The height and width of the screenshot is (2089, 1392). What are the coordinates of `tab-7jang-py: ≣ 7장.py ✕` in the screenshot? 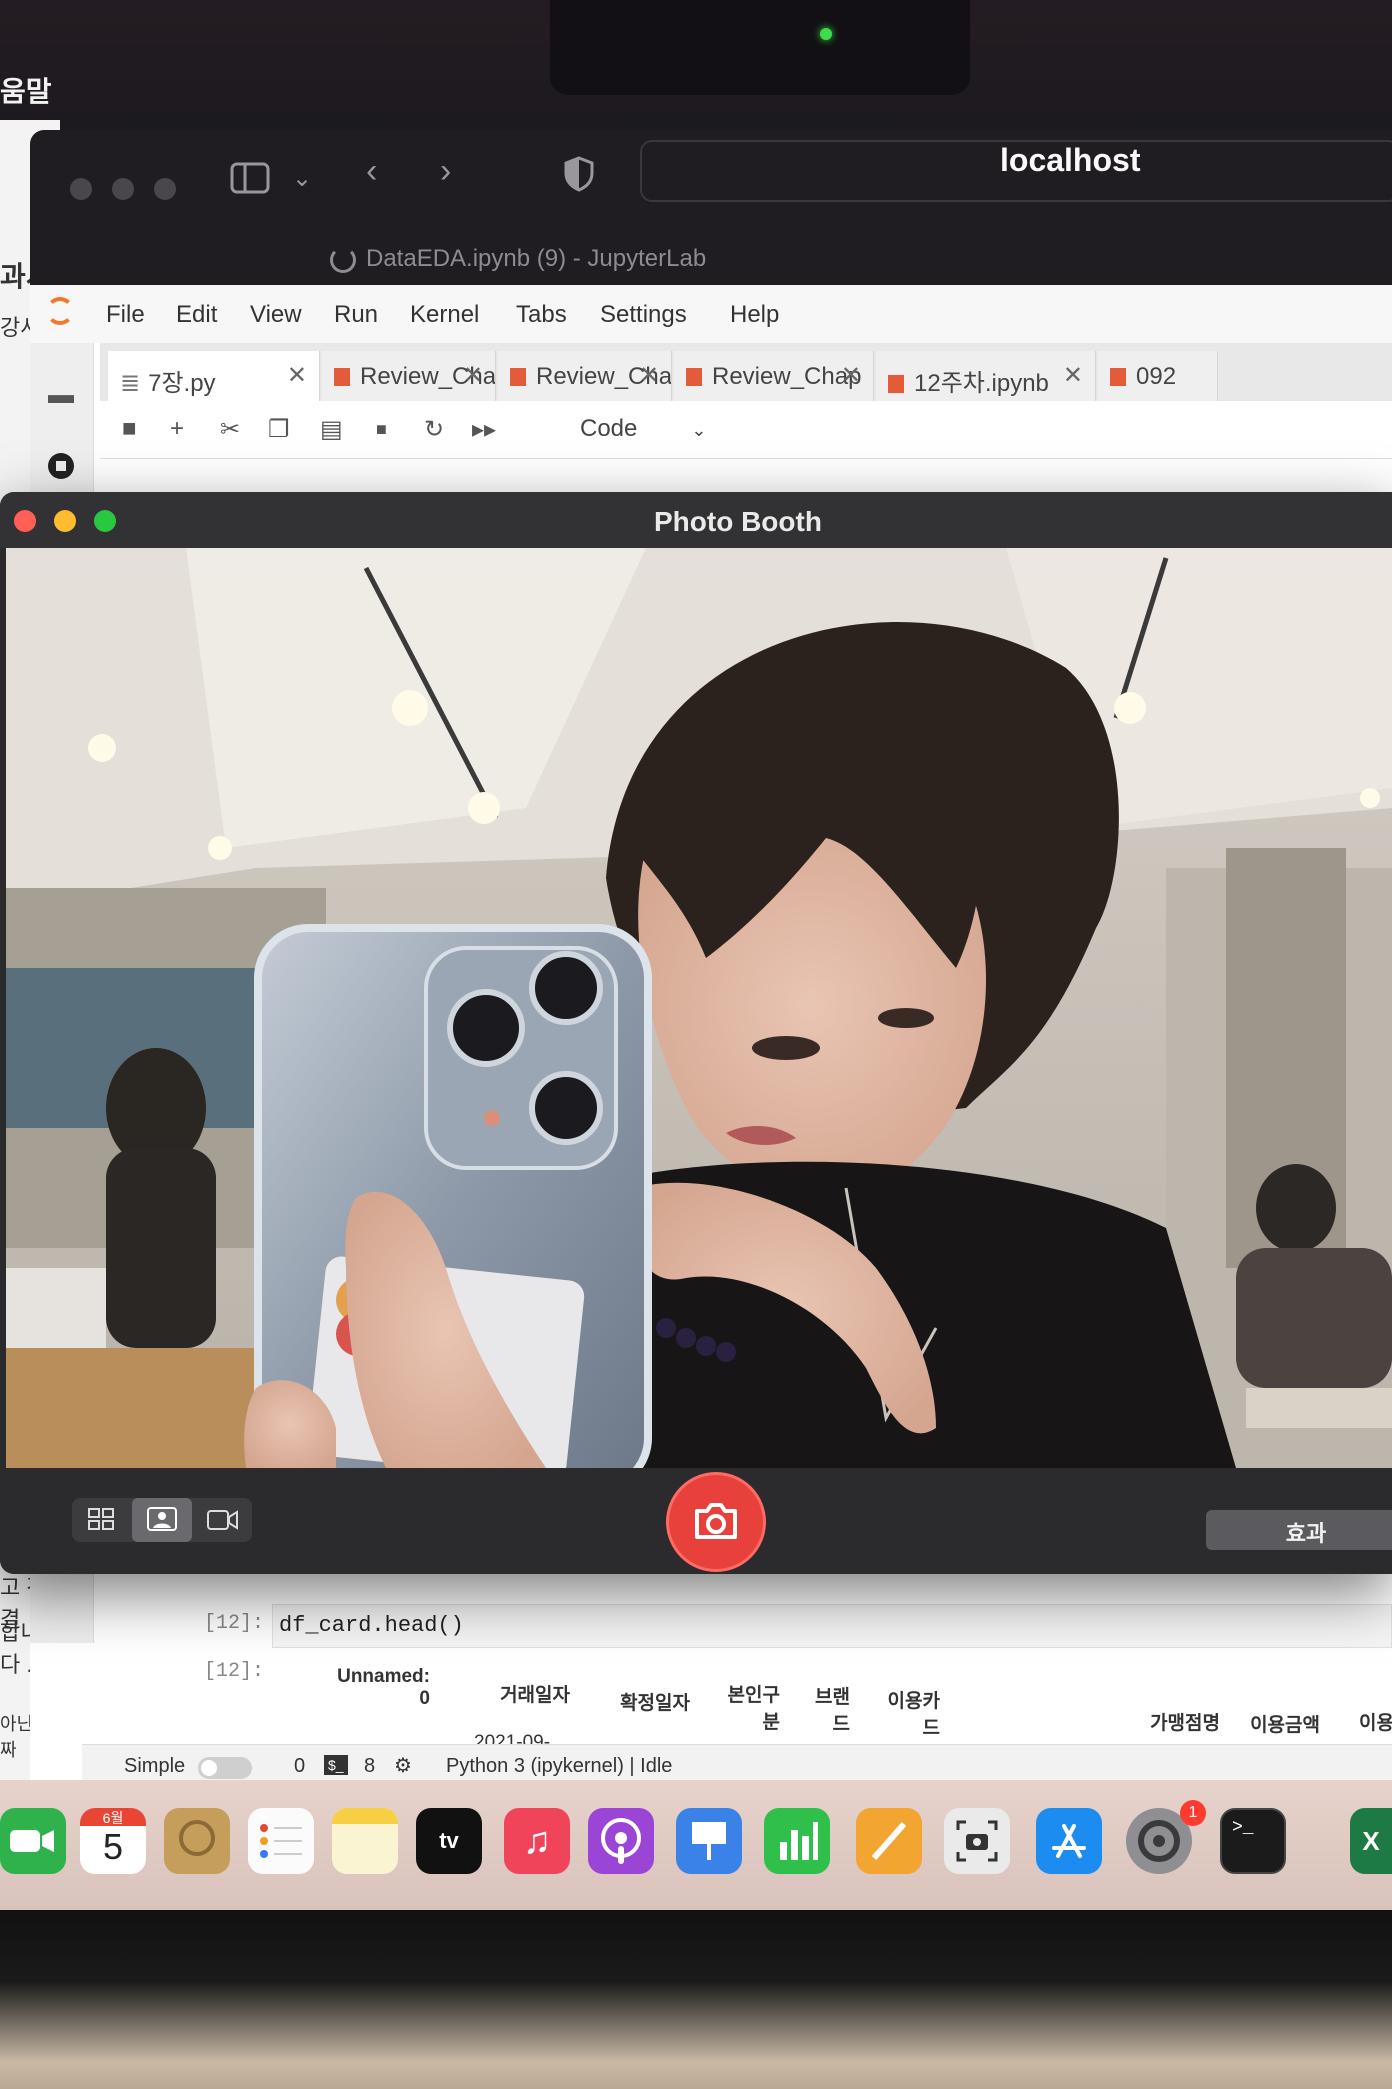 It's located at (214, 376).